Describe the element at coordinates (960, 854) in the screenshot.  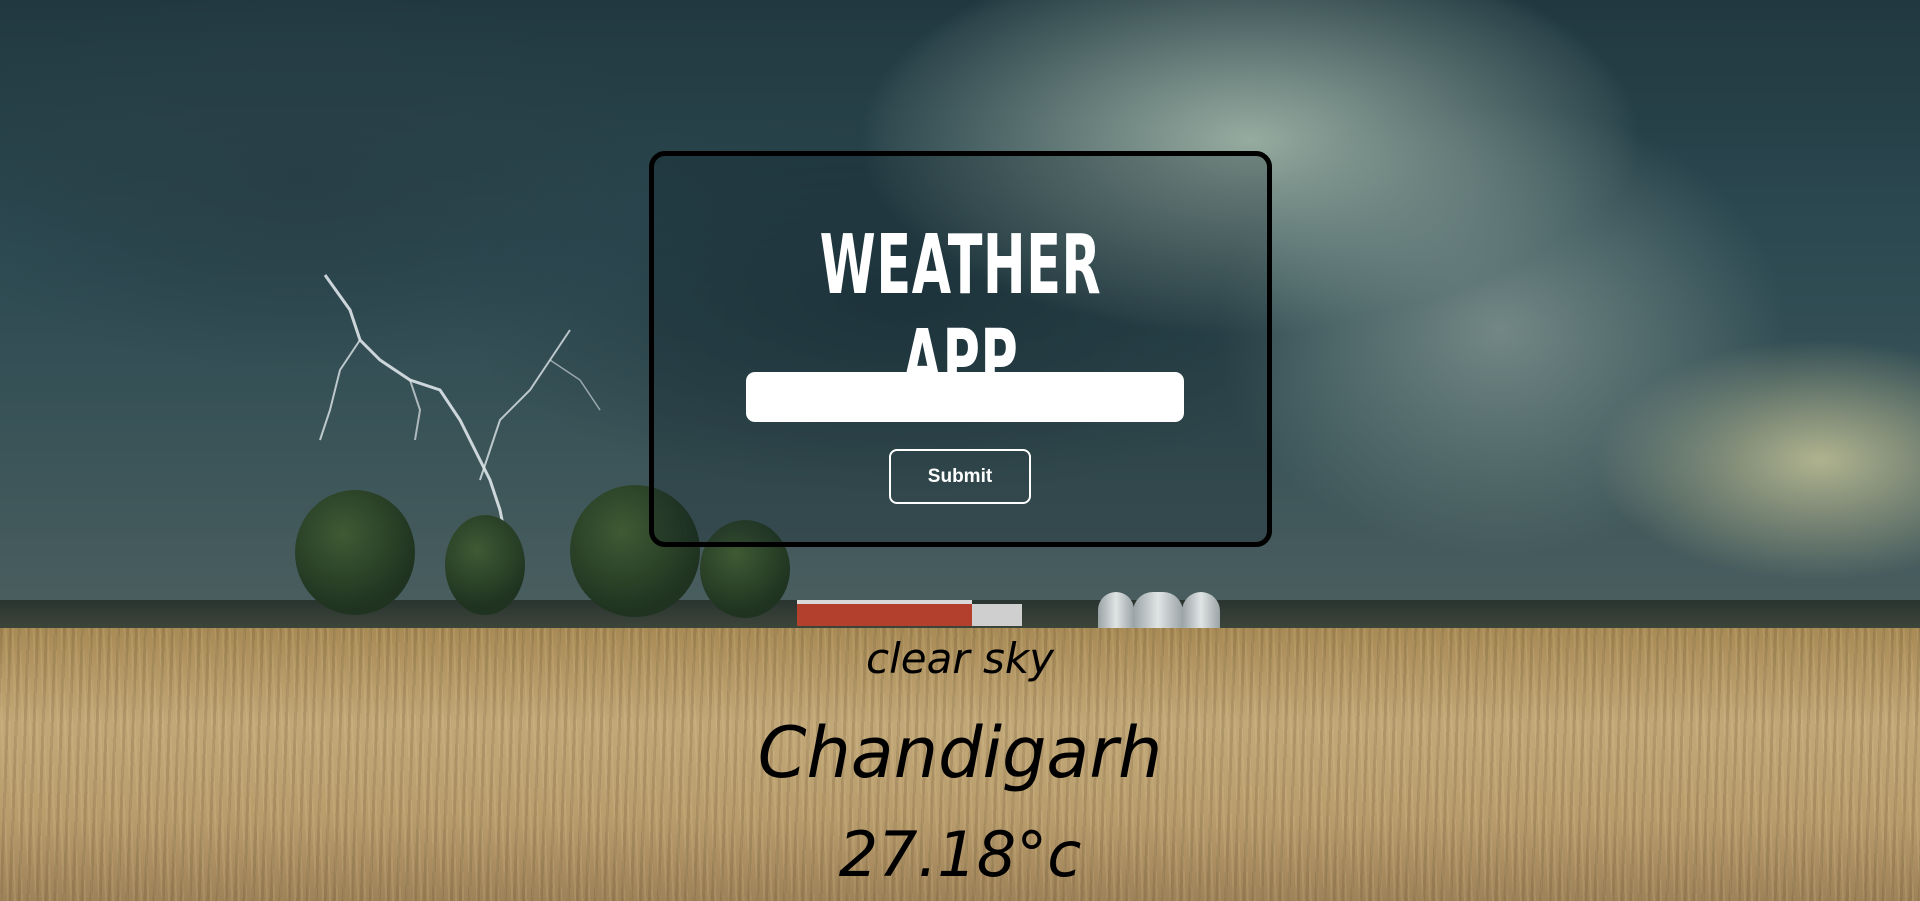
I see `temperature-value: 27.18°c` at that location.